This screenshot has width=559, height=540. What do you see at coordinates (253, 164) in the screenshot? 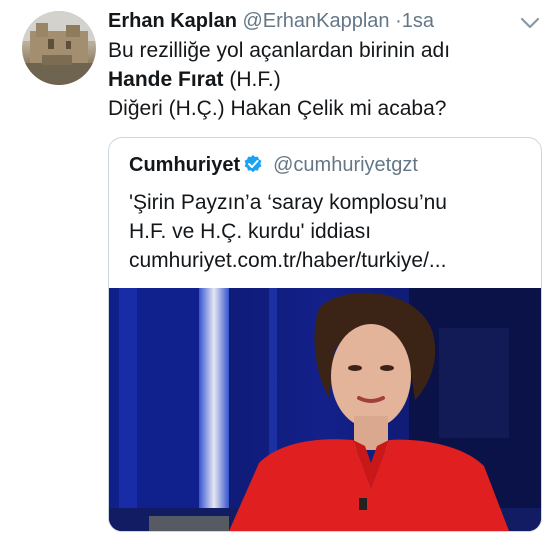
I see `verified-badge-icon` at bounding box center [253, 164].